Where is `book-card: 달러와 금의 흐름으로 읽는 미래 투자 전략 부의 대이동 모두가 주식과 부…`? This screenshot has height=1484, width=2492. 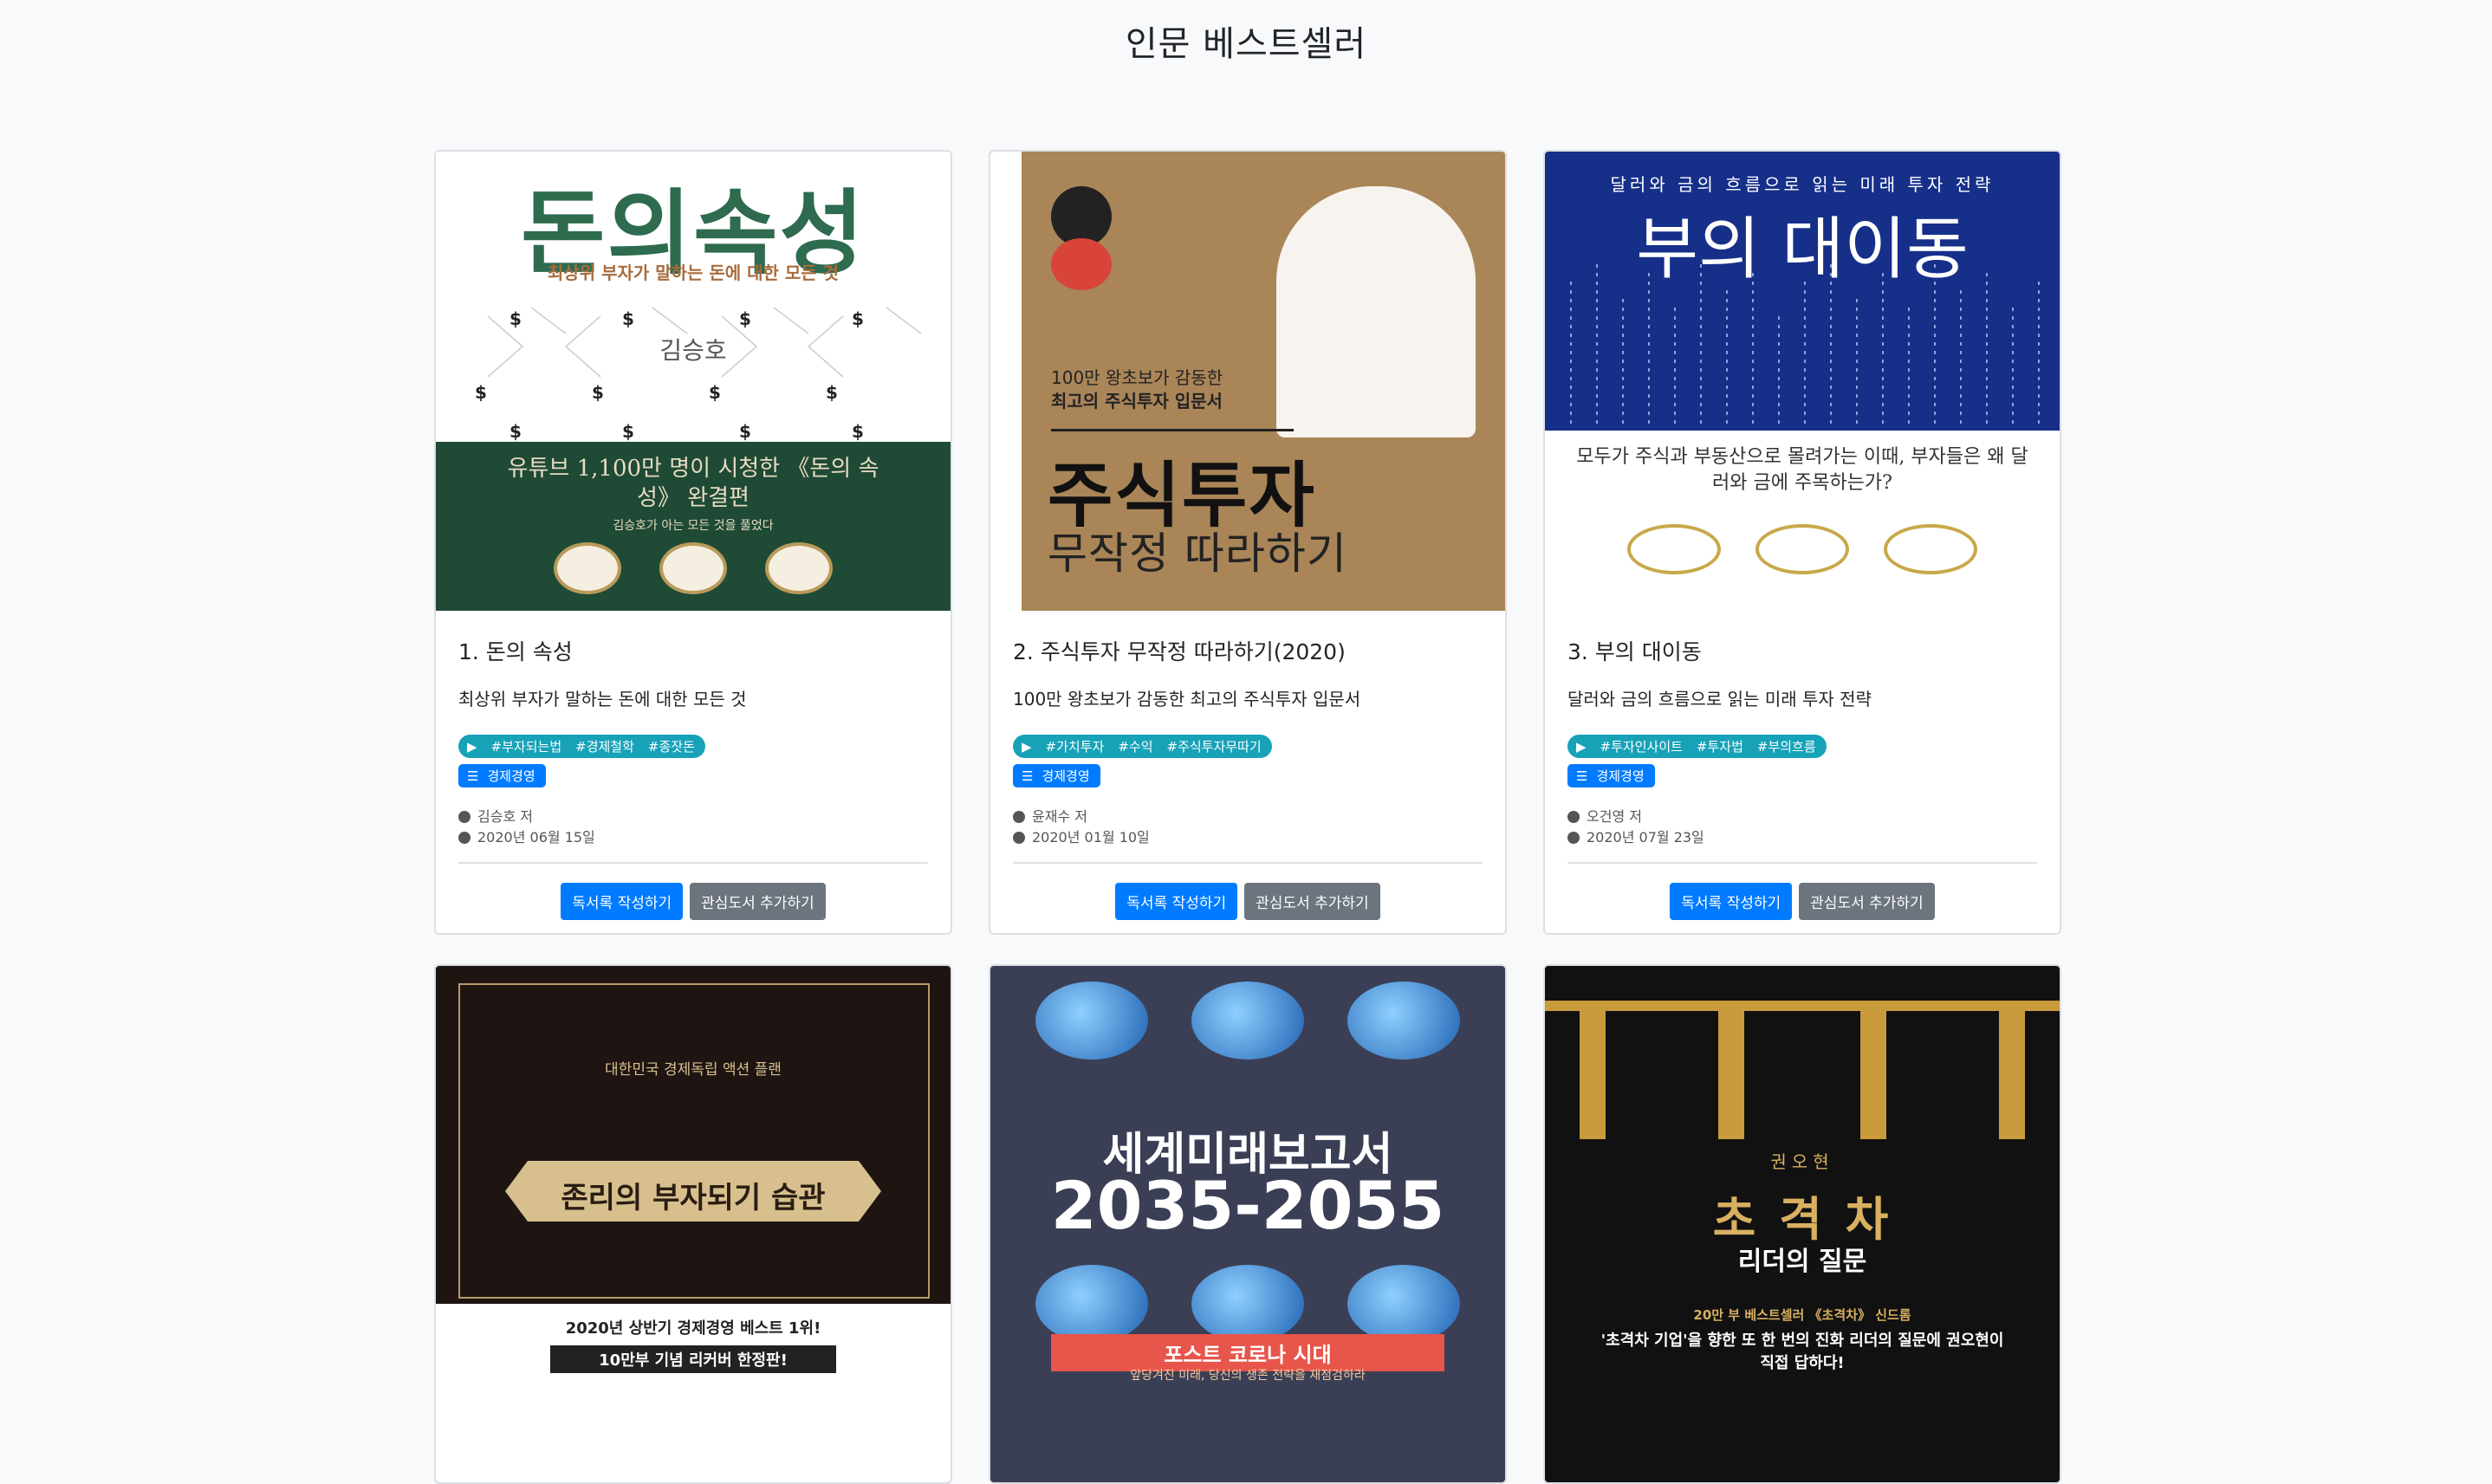
book-card: 달러와 금의 흐름으로 읽는 미래 투자 전략 부의 대이동 모두가 주식과 부… is located at coordinates (1802, 542).